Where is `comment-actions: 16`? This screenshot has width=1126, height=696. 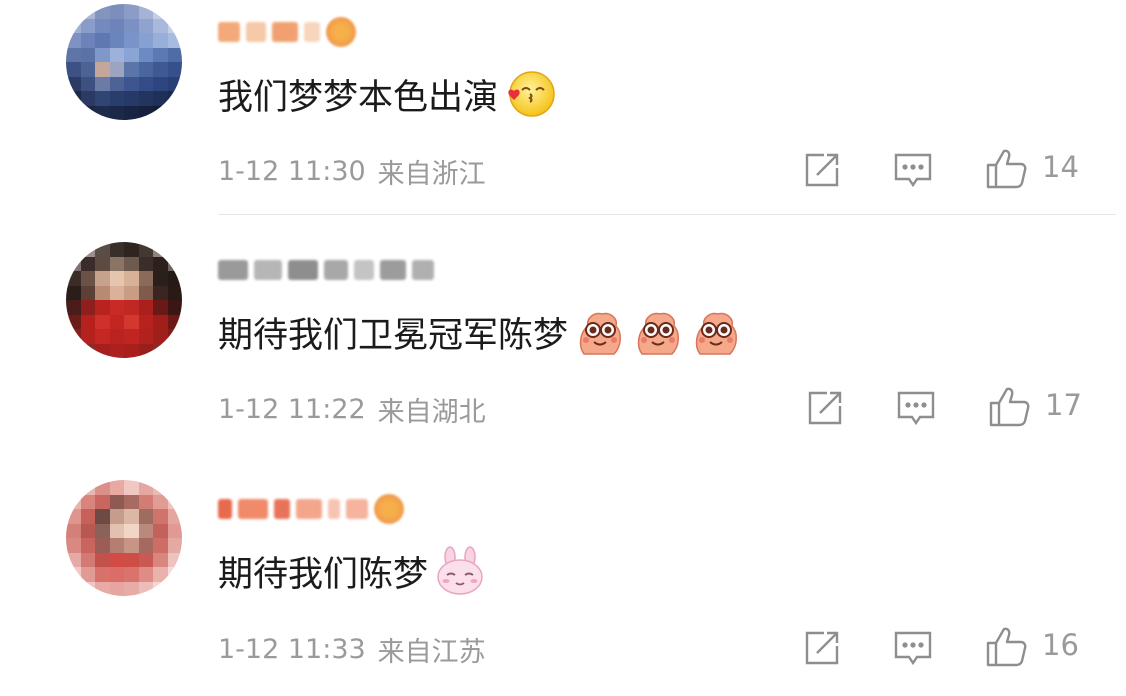
comment-actions: 16 is located at coordinates (950, 649).